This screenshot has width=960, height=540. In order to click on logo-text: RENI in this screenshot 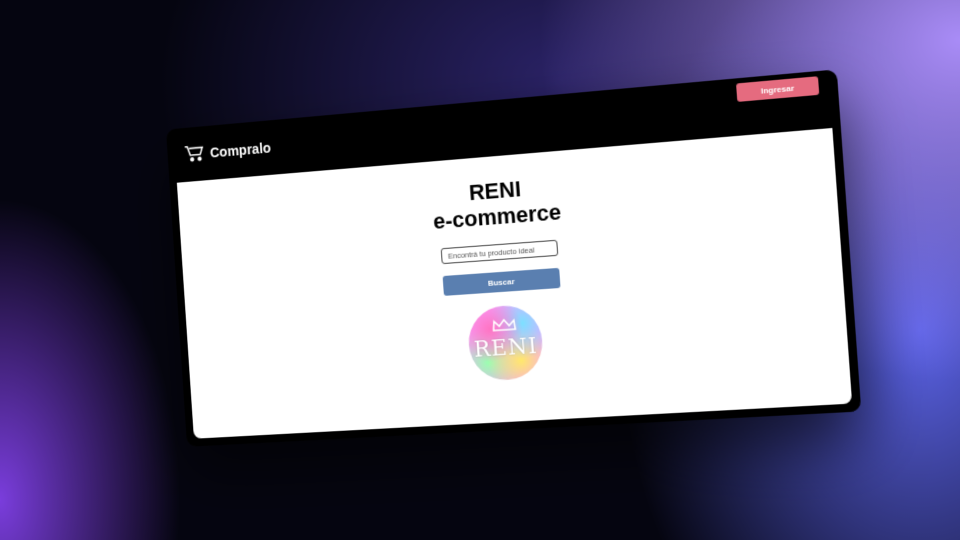, I will do `click(506, 348)`.